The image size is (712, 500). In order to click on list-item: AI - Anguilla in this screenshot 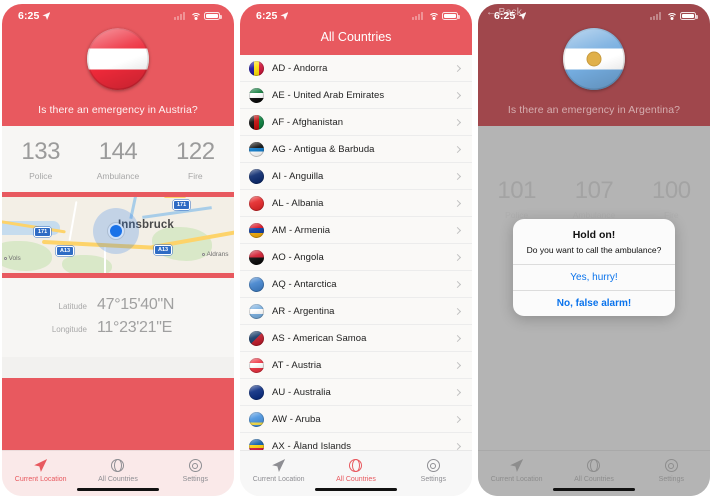, I will do `click(356, 176)`.